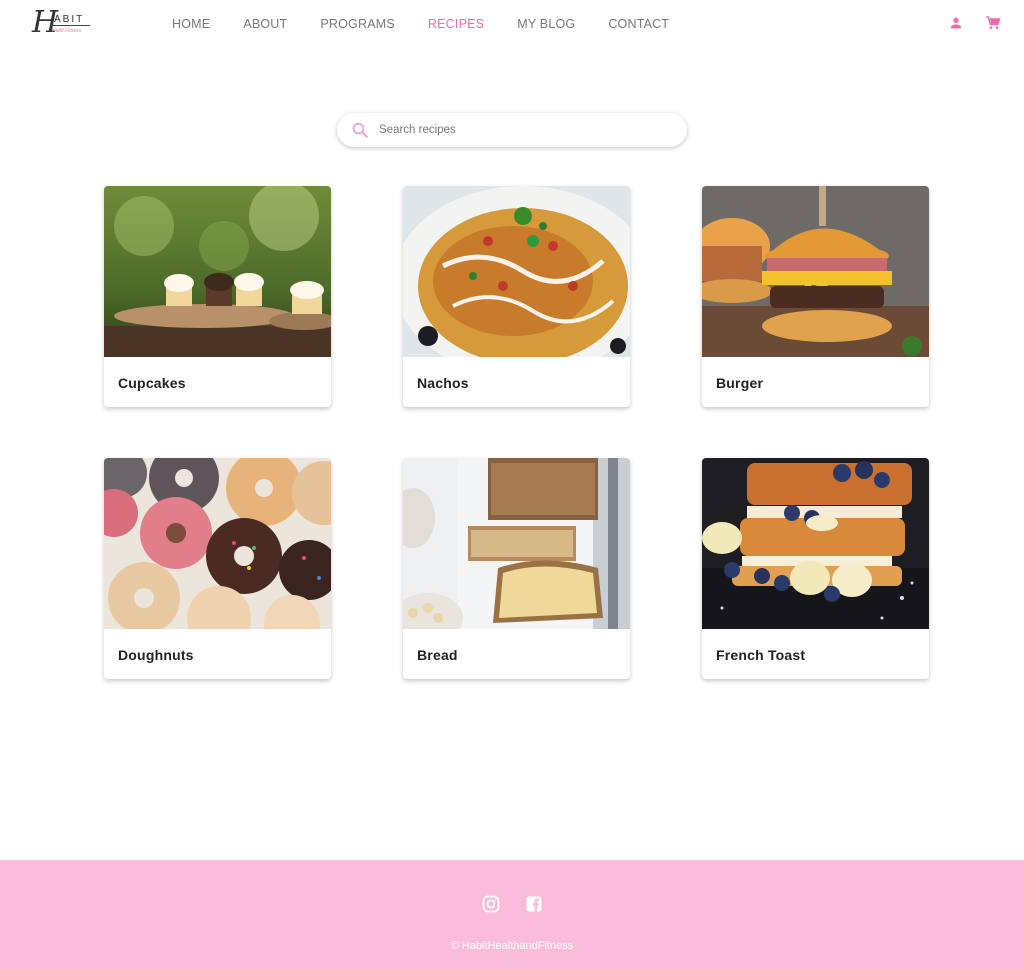 This screenshot has width=1024, height=969. Describe the element at coordinates (443, 383) in the screenshot. I see `recipe-title: Nachos` at that location.